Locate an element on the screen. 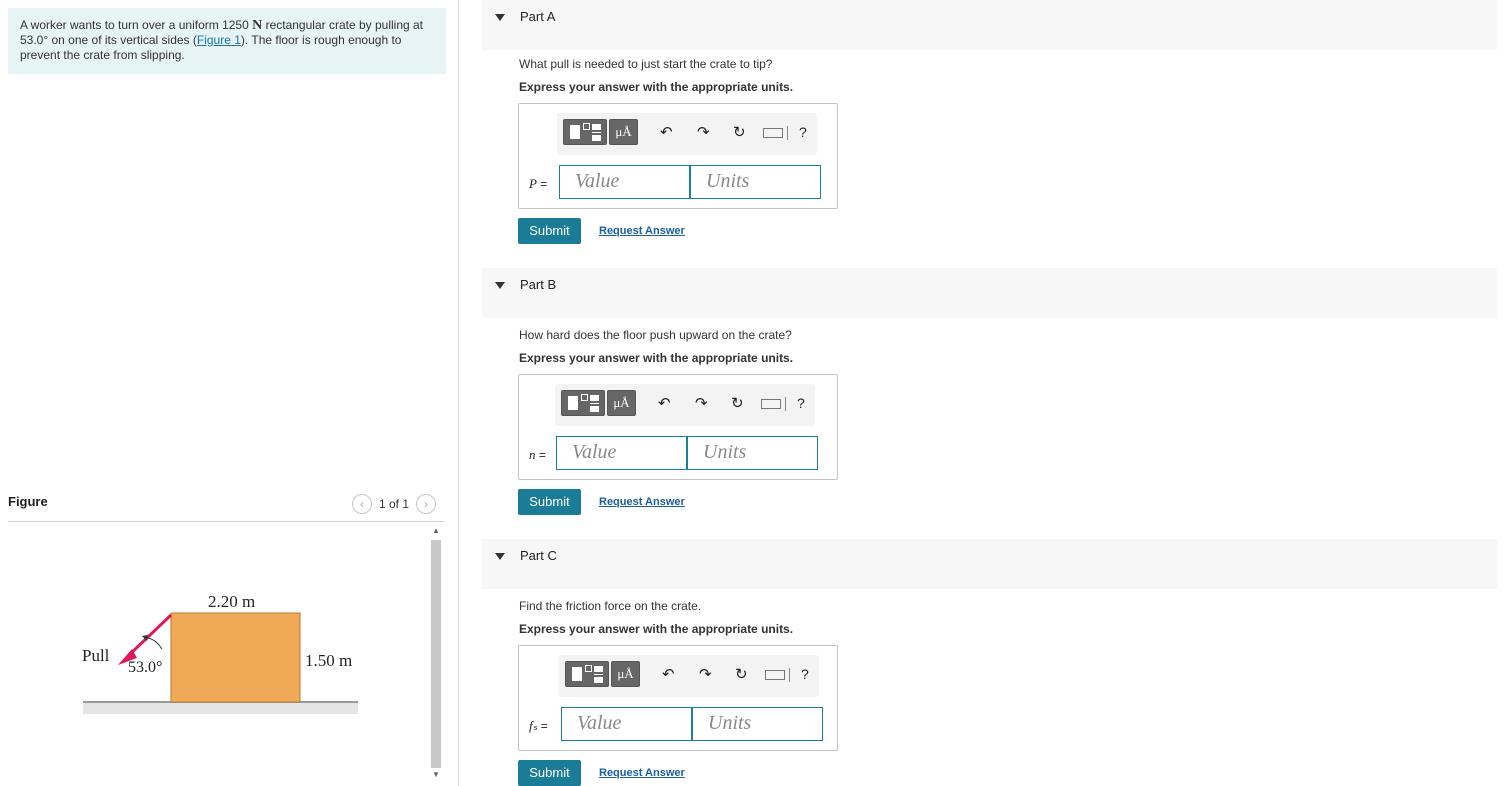 This screenshot has height=786, width=1507. problem-text-2: rectangular crate by pulling at is located at coordinates (343, 25).